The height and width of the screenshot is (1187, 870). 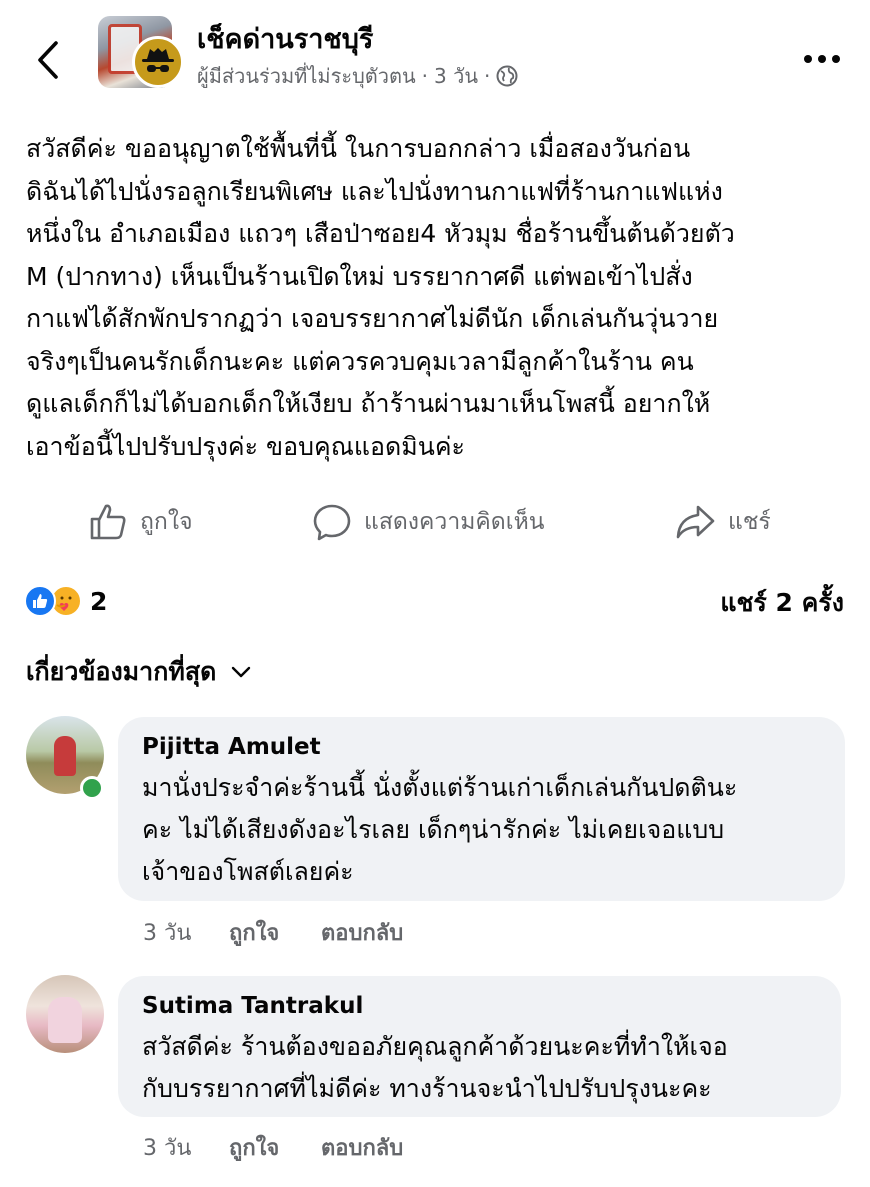 What do you see at coordinates (121, 671) in the screenshot?
I see `sort-label: เกี่ยวข้องมากที่สุด` at bounding box center [121, 671].